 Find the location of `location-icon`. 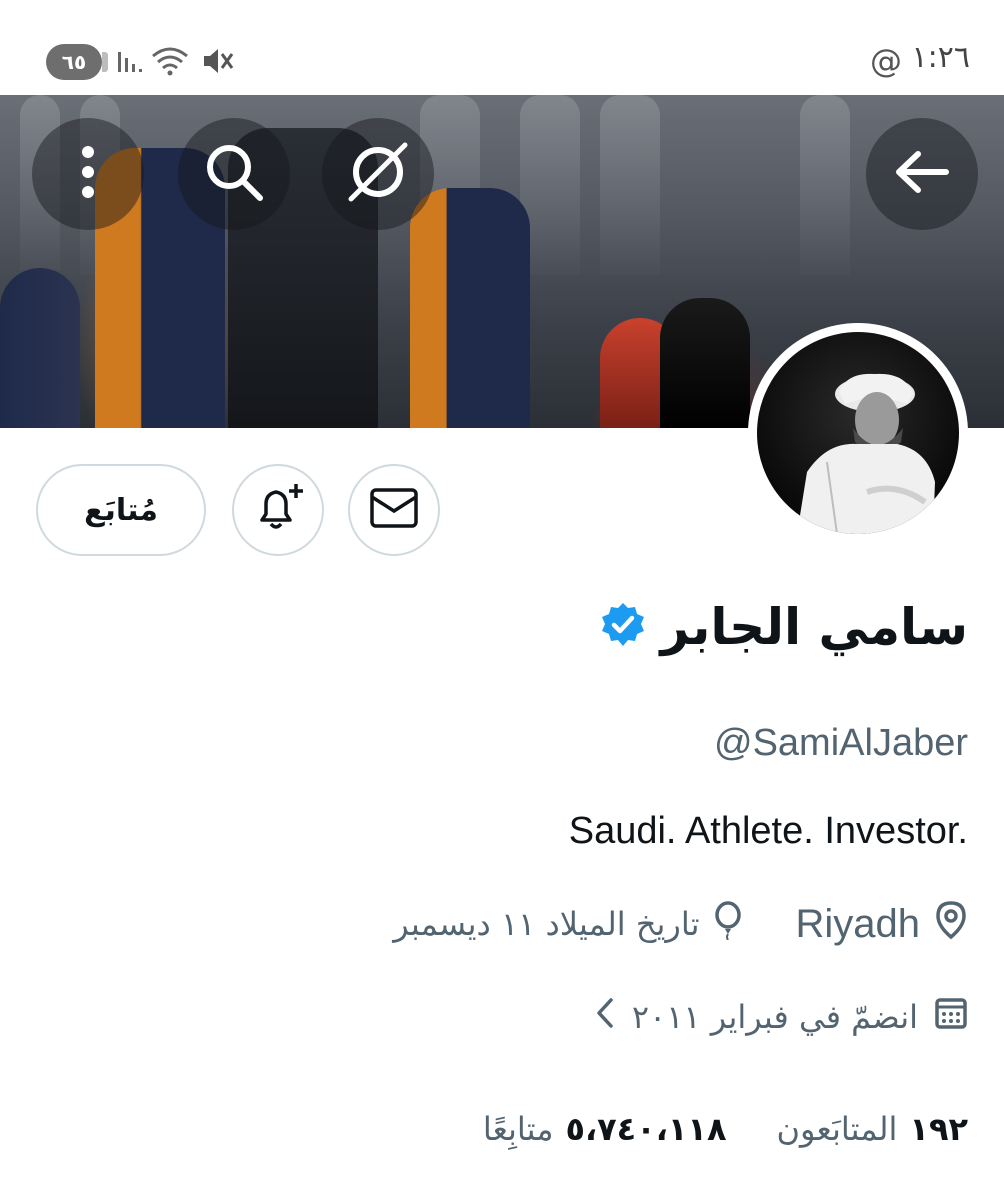

location-icon is located at coordinates (951, 924).